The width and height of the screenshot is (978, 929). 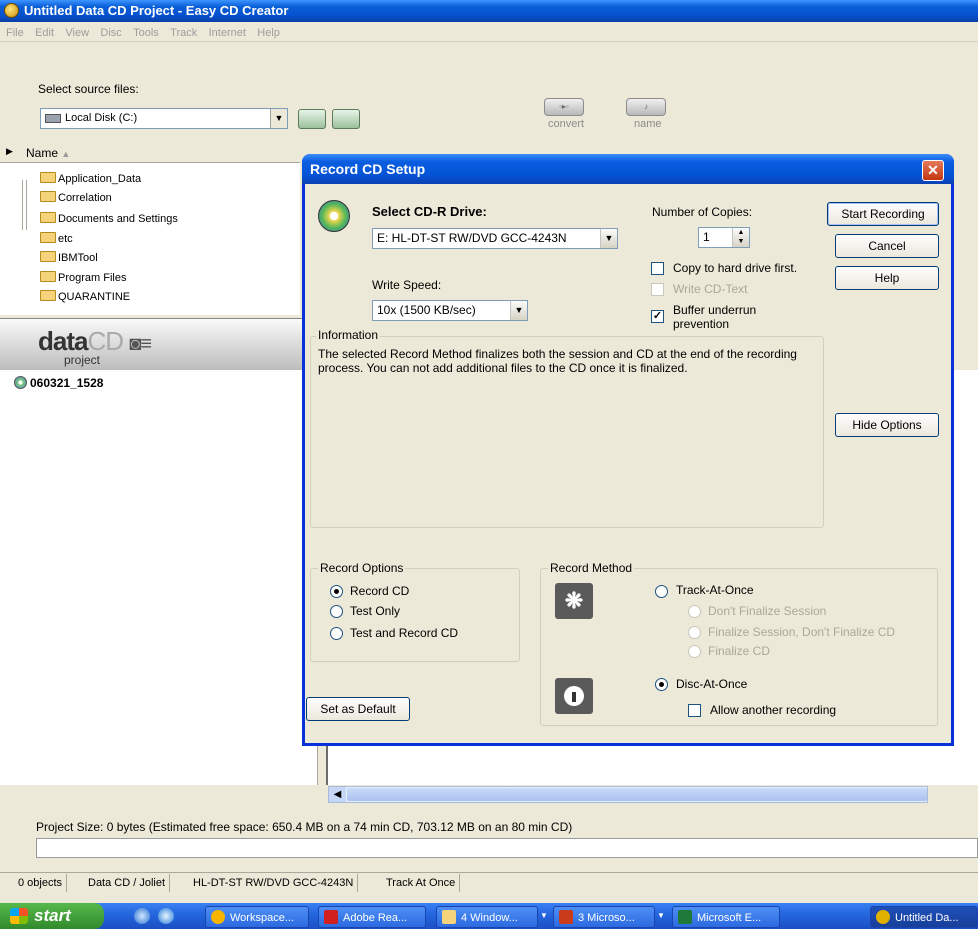 I want to click on menu-disc: Disc, so click(x=110, y=33).